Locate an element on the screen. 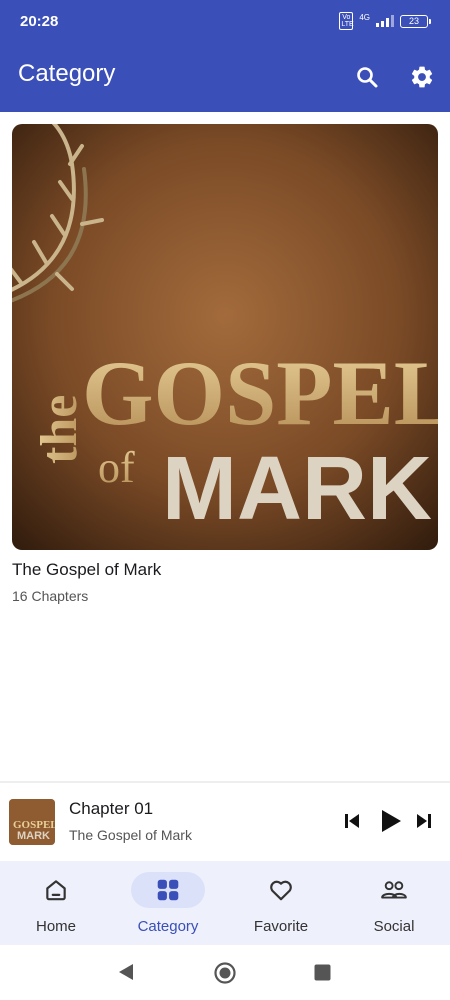 Image resolution: width=450 pixels, height=1000 pixels. settings-button is located at coordinates (422, 77).